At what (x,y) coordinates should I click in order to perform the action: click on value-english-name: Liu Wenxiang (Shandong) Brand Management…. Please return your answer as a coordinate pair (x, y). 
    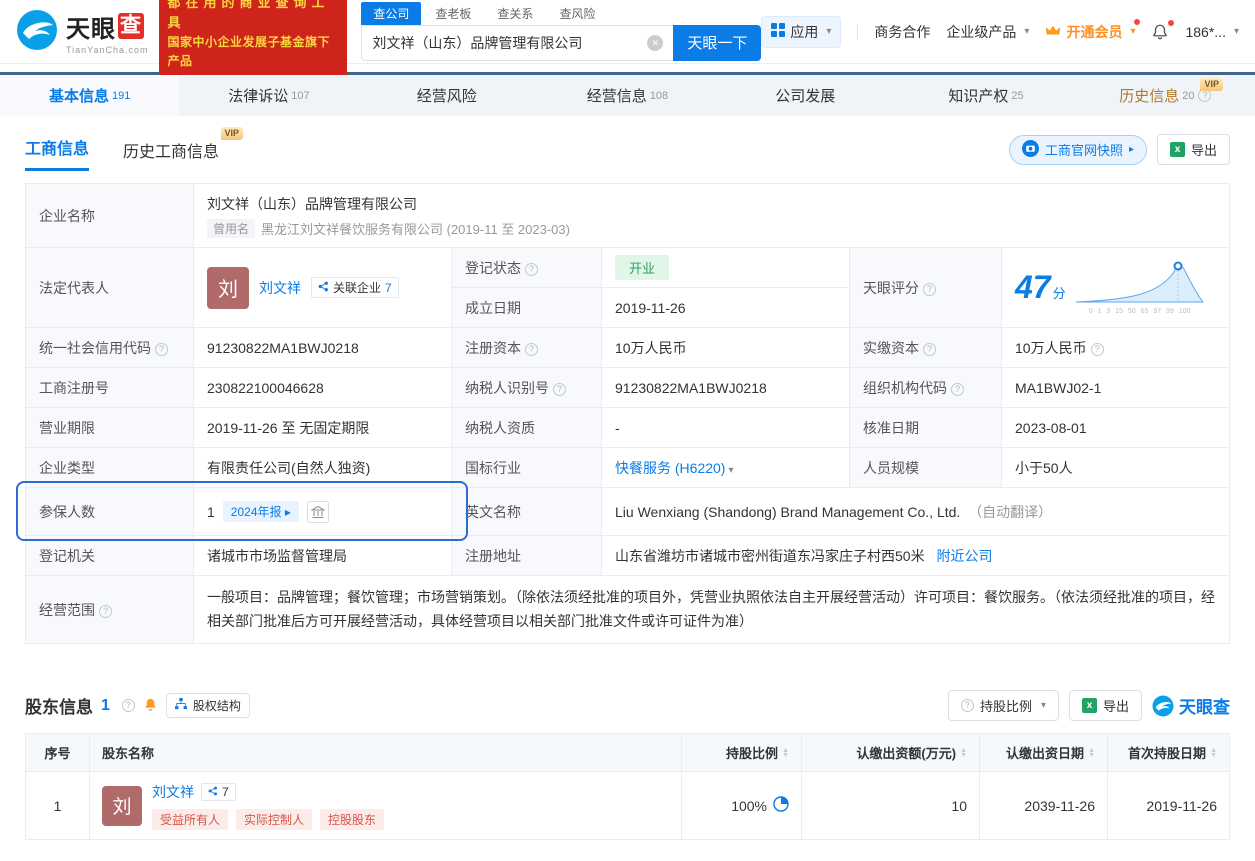
    Looking at the image, I should click on (915, 511).